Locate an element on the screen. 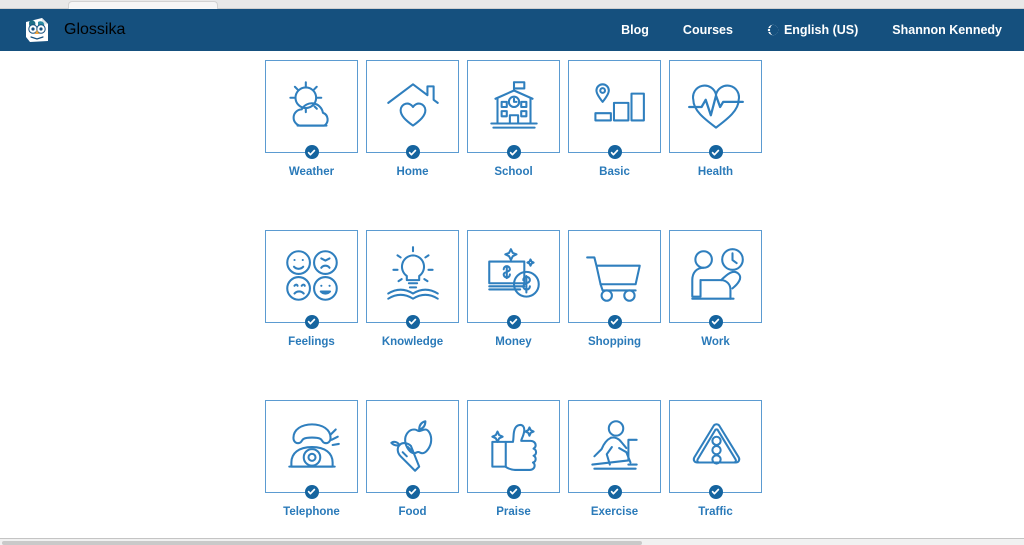 Image resolution: width=1024 pixels, height=545 pixels. topic-card-label: Health is located at coordinates (715, 172).